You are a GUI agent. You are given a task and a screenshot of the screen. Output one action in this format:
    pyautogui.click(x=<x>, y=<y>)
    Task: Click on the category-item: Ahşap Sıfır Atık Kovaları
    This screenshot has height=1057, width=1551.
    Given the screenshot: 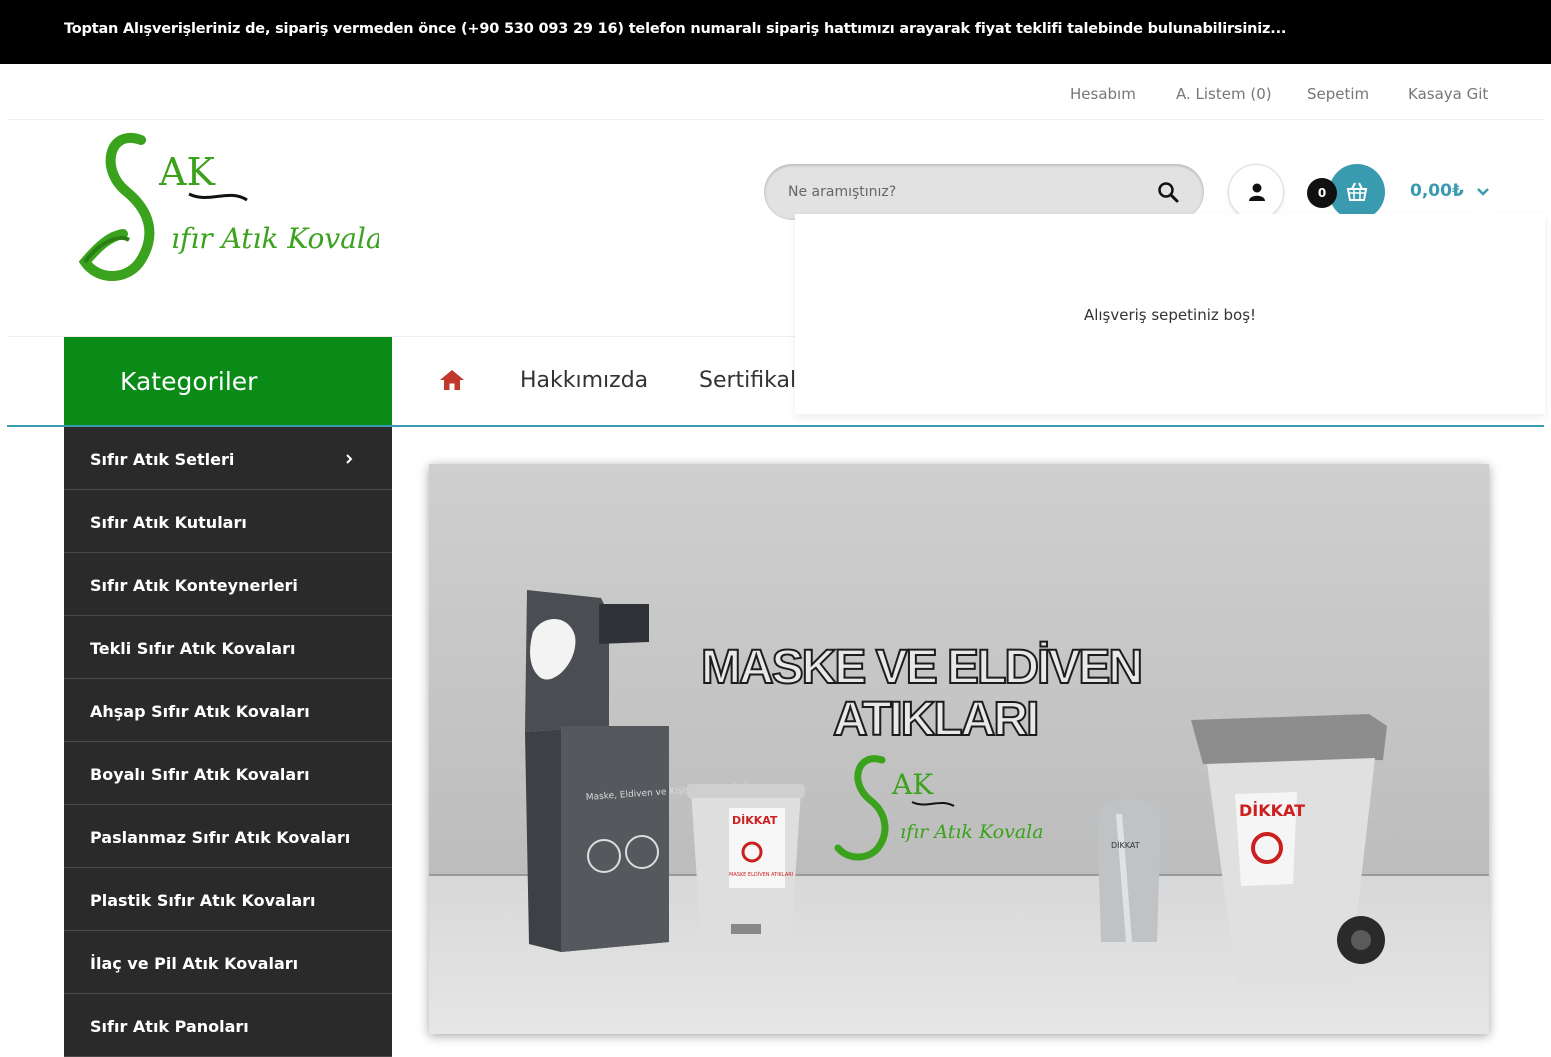 What is the action you would take?
    pyautogui.click(x=228, y=710)
    